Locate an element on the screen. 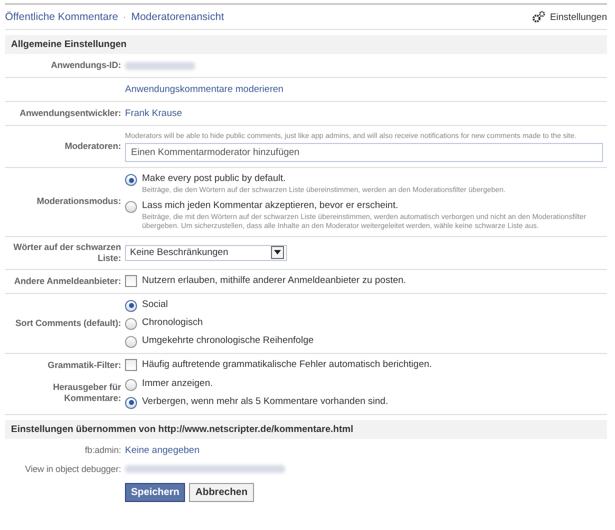 This screenshot has width=615, height=530. link: Anwendungskommentare moderieren is located at coordinates (204, 89).